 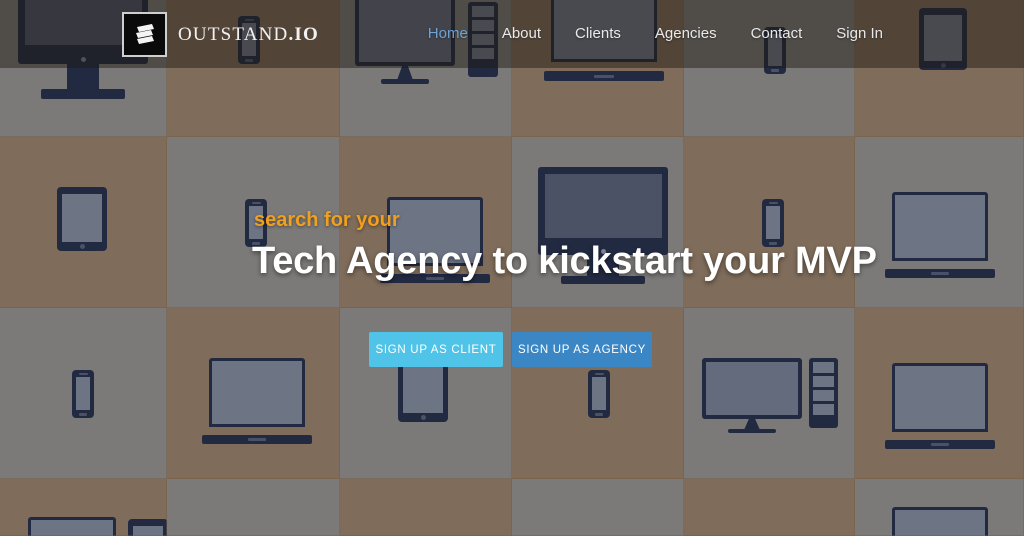 What do you see at coordinates (582, 349) in the screenshot?
I see `sign-up-as-agency-button: SIGN UP AS AGENCY` at bounding box center [582, 349].